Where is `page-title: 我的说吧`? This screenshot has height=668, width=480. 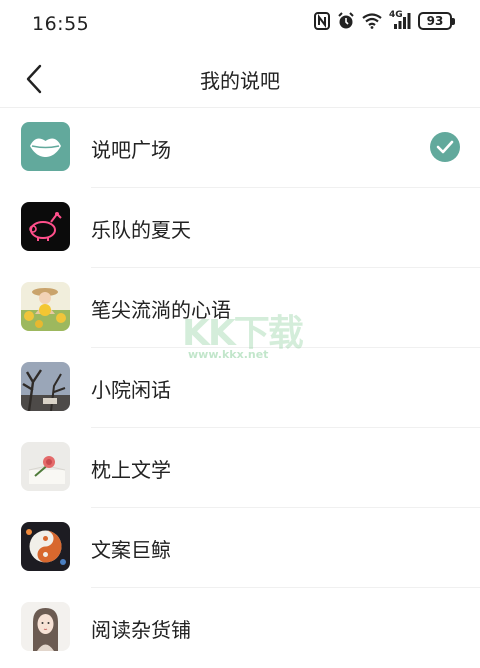 page-title: 我的说吧 is located at coordinates (240, 81).